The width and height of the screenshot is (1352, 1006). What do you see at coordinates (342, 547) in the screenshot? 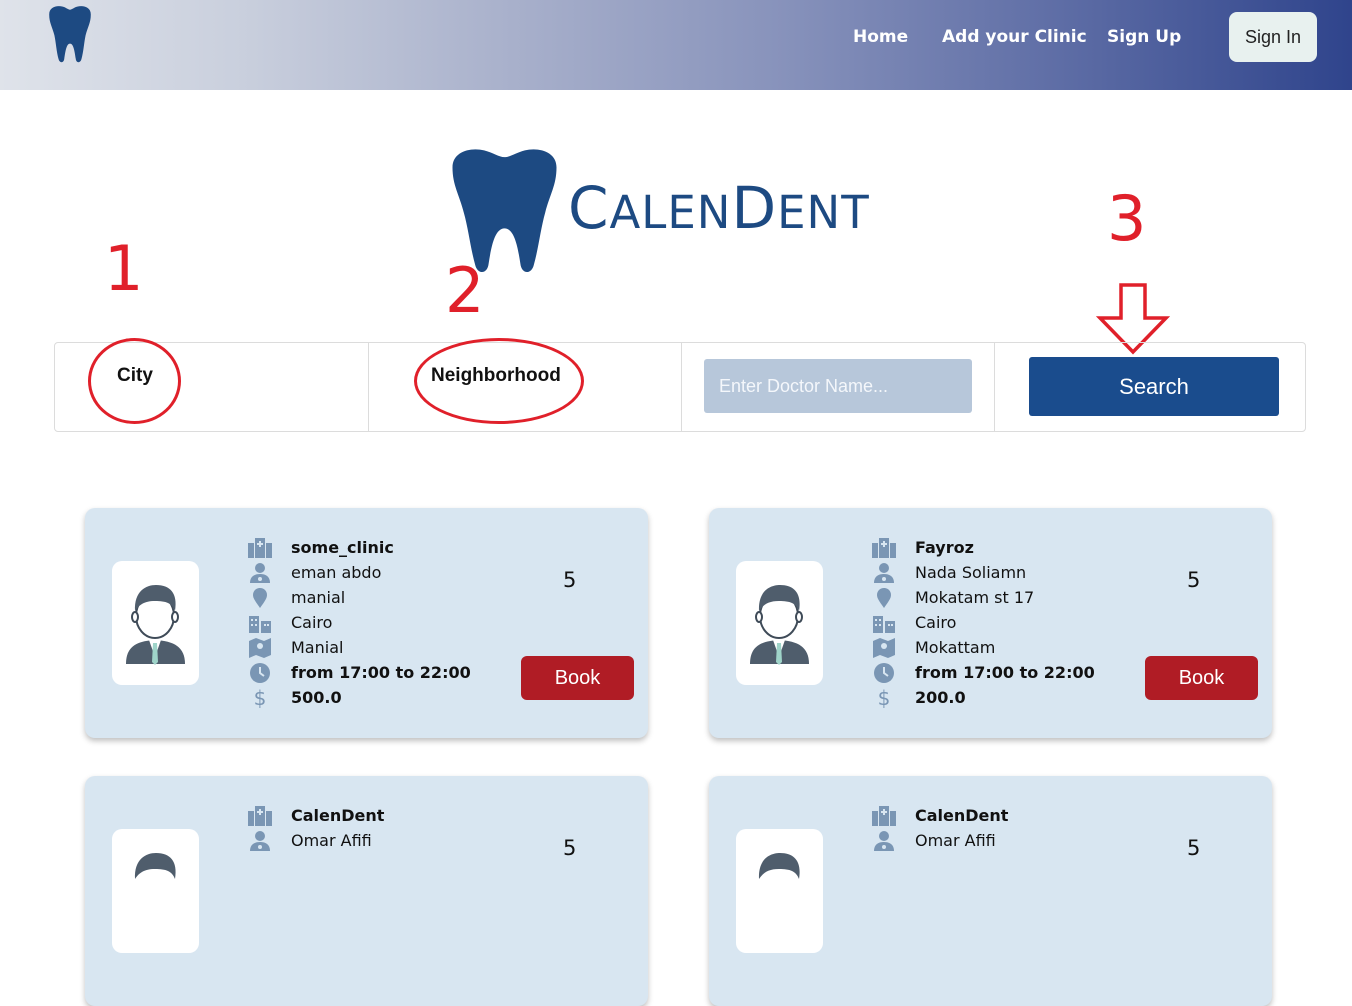
I see `clinic-name: some_clinic` at bounding box center [342, 547].